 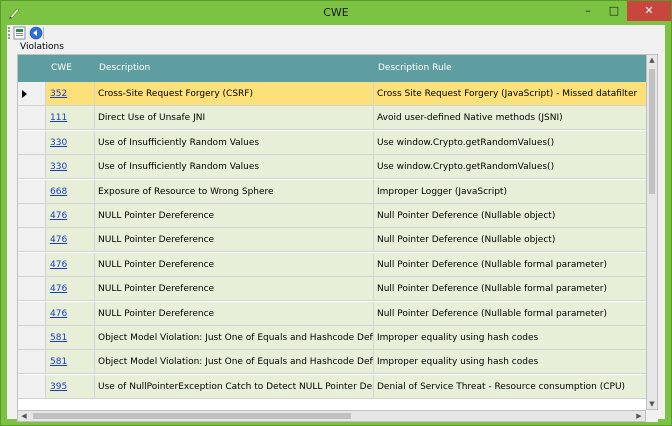 What do you see at coordinates (58, 118) in the screenshot?
I see `cwe-link: 111` at bounding box center [58, 118].